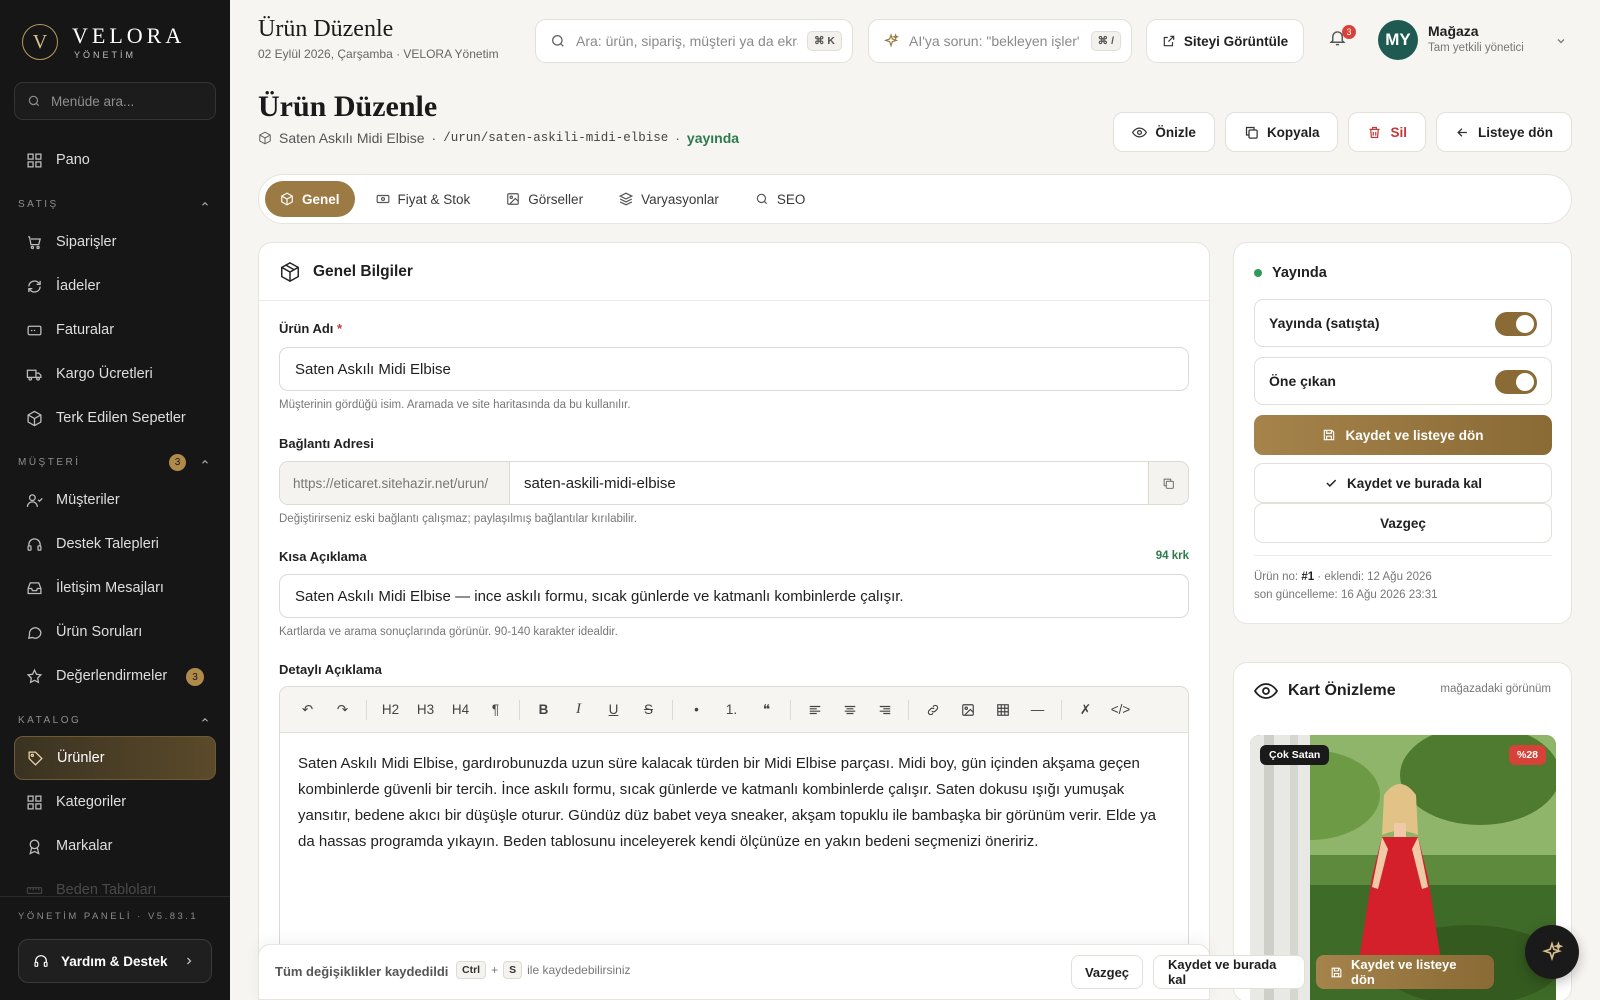 Image resolution: width=1600 pixels, height=1000 pixels. I want to click on sidebar-item-label: Kategoriler, so click(91, 802).